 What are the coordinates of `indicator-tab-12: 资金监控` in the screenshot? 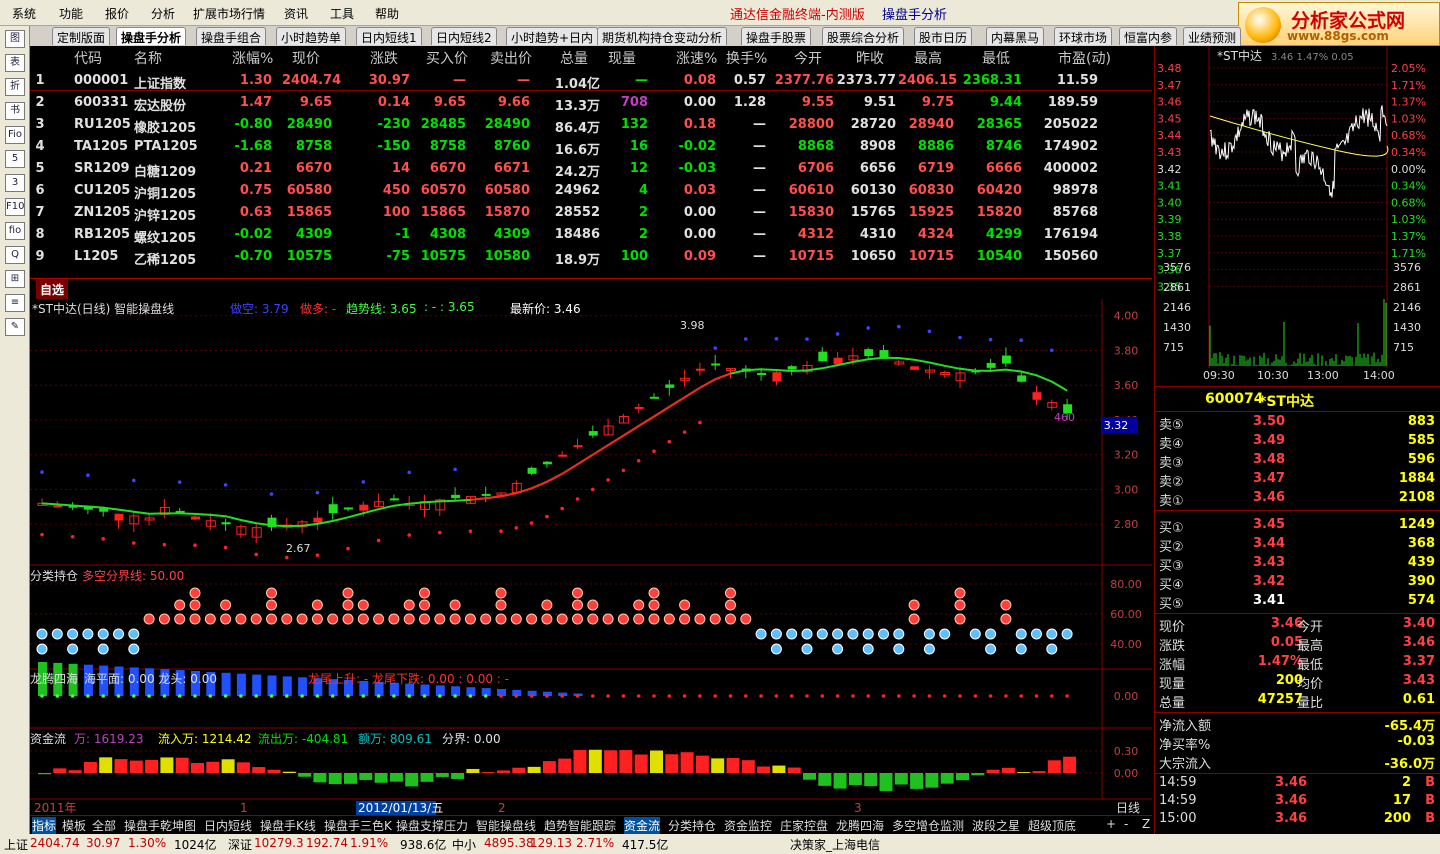 It's located at (748, 825).